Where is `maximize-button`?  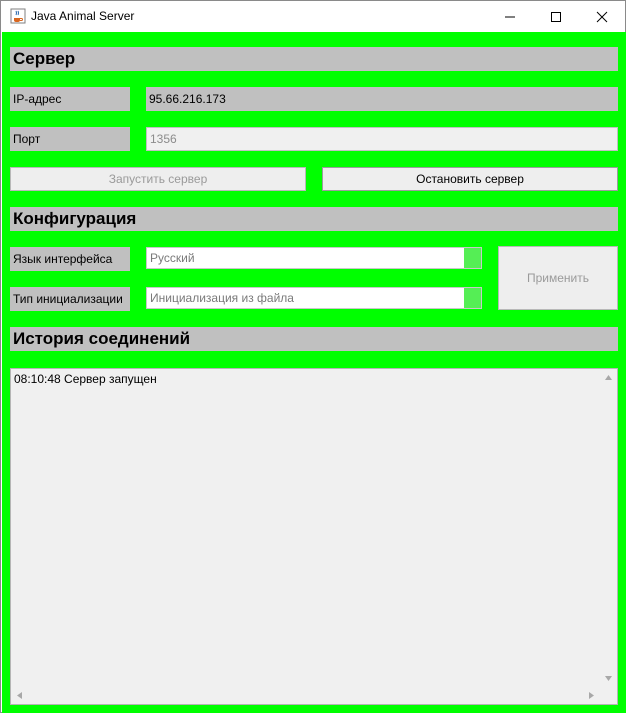 maximize-button is located at coordinates (556, 16).